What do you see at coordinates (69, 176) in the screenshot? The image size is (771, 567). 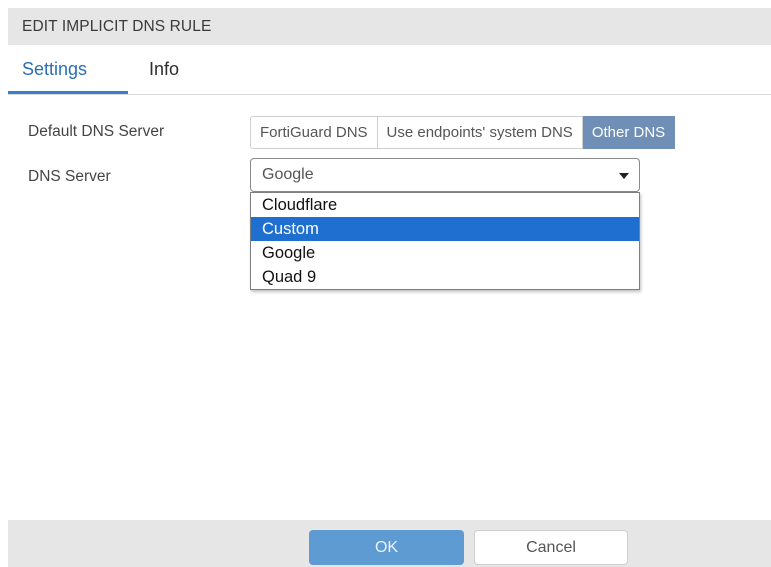 I see `dns-server-label: DNS Server` at bounding box center [69, 176].